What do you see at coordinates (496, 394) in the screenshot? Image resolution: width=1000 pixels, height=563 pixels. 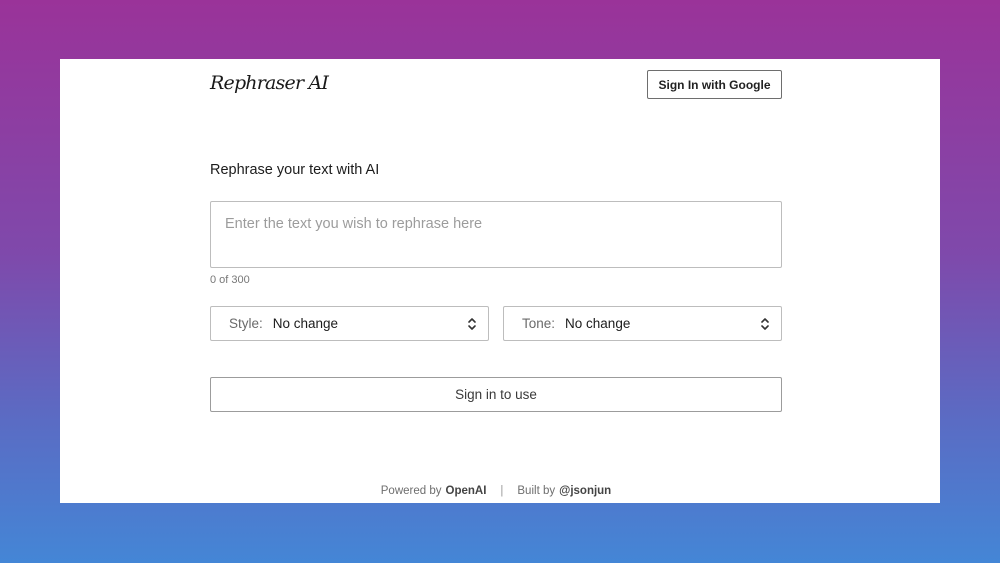 I see `sign-in-to-use-button: Sign in to use` at bounding box center [496, 394].